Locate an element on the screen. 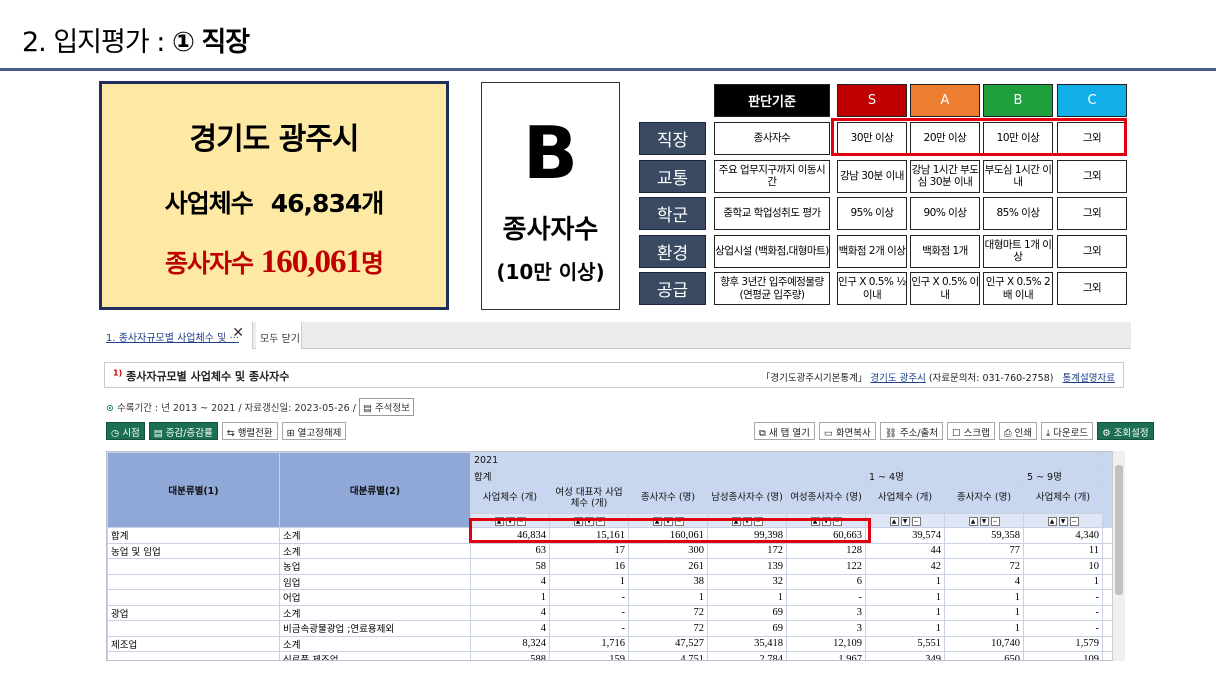 This screenshot has width=1216, height=684. toolbar-button: ▭ 화면복사 is located at coordinates (847, 431).